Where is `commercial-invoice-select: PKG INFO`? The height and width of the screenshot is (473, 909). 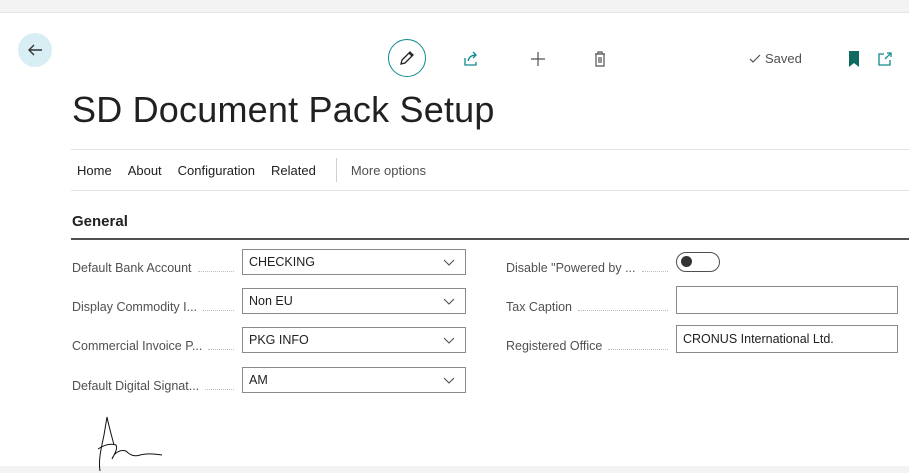 commercial-invoice-select: PKG INFO is located at coordinates (354, 340).